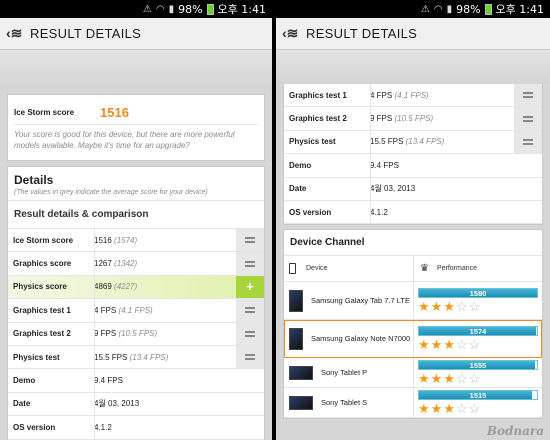 This screenshot has width=550, height=440. I want to click on row-value: 9 FPS, so click(381, 119).